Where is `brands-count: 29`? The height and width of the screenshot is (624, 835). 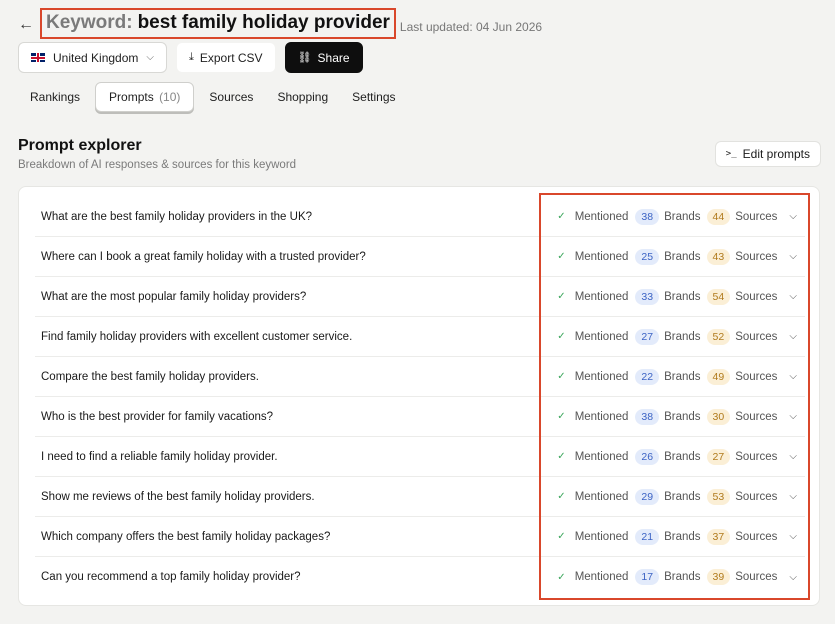 brands-count: 29 is located at coordinates (647, 496).